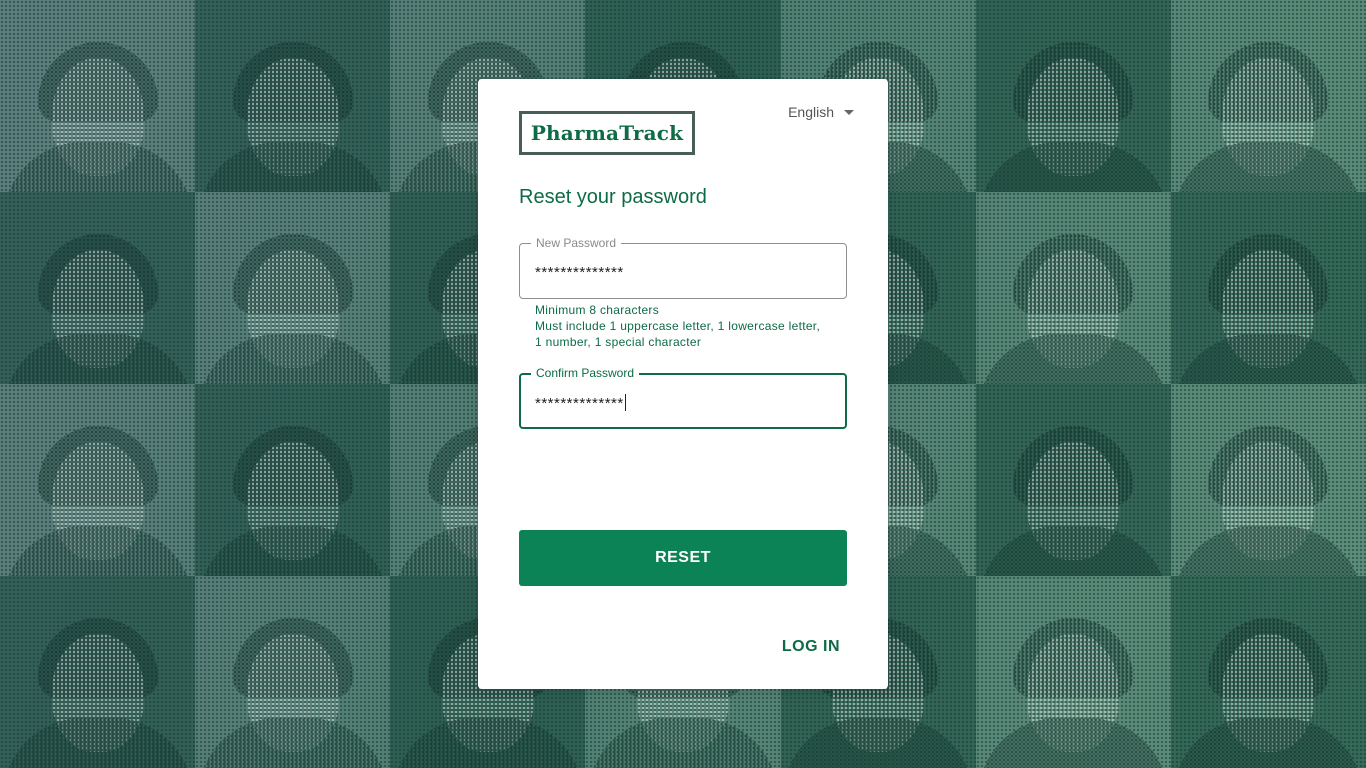 The width and height of the screenshot is (1366, 768). I want to click on new-password-value: **************, so click(579, 272).